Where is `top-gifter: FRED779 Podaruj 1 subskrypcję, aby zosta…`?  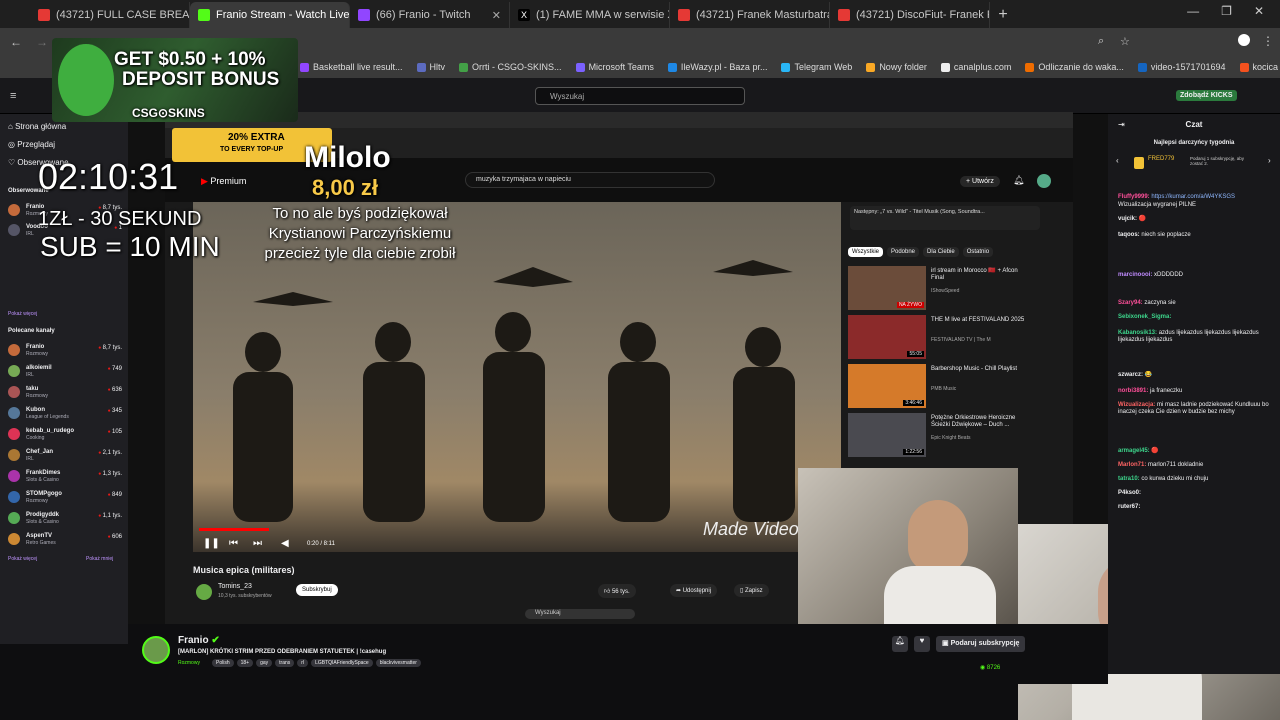
top-gifter: FRED779 Podaruj 1 subskrypcję, aby zosta… is located at coordinates (1194, 164).